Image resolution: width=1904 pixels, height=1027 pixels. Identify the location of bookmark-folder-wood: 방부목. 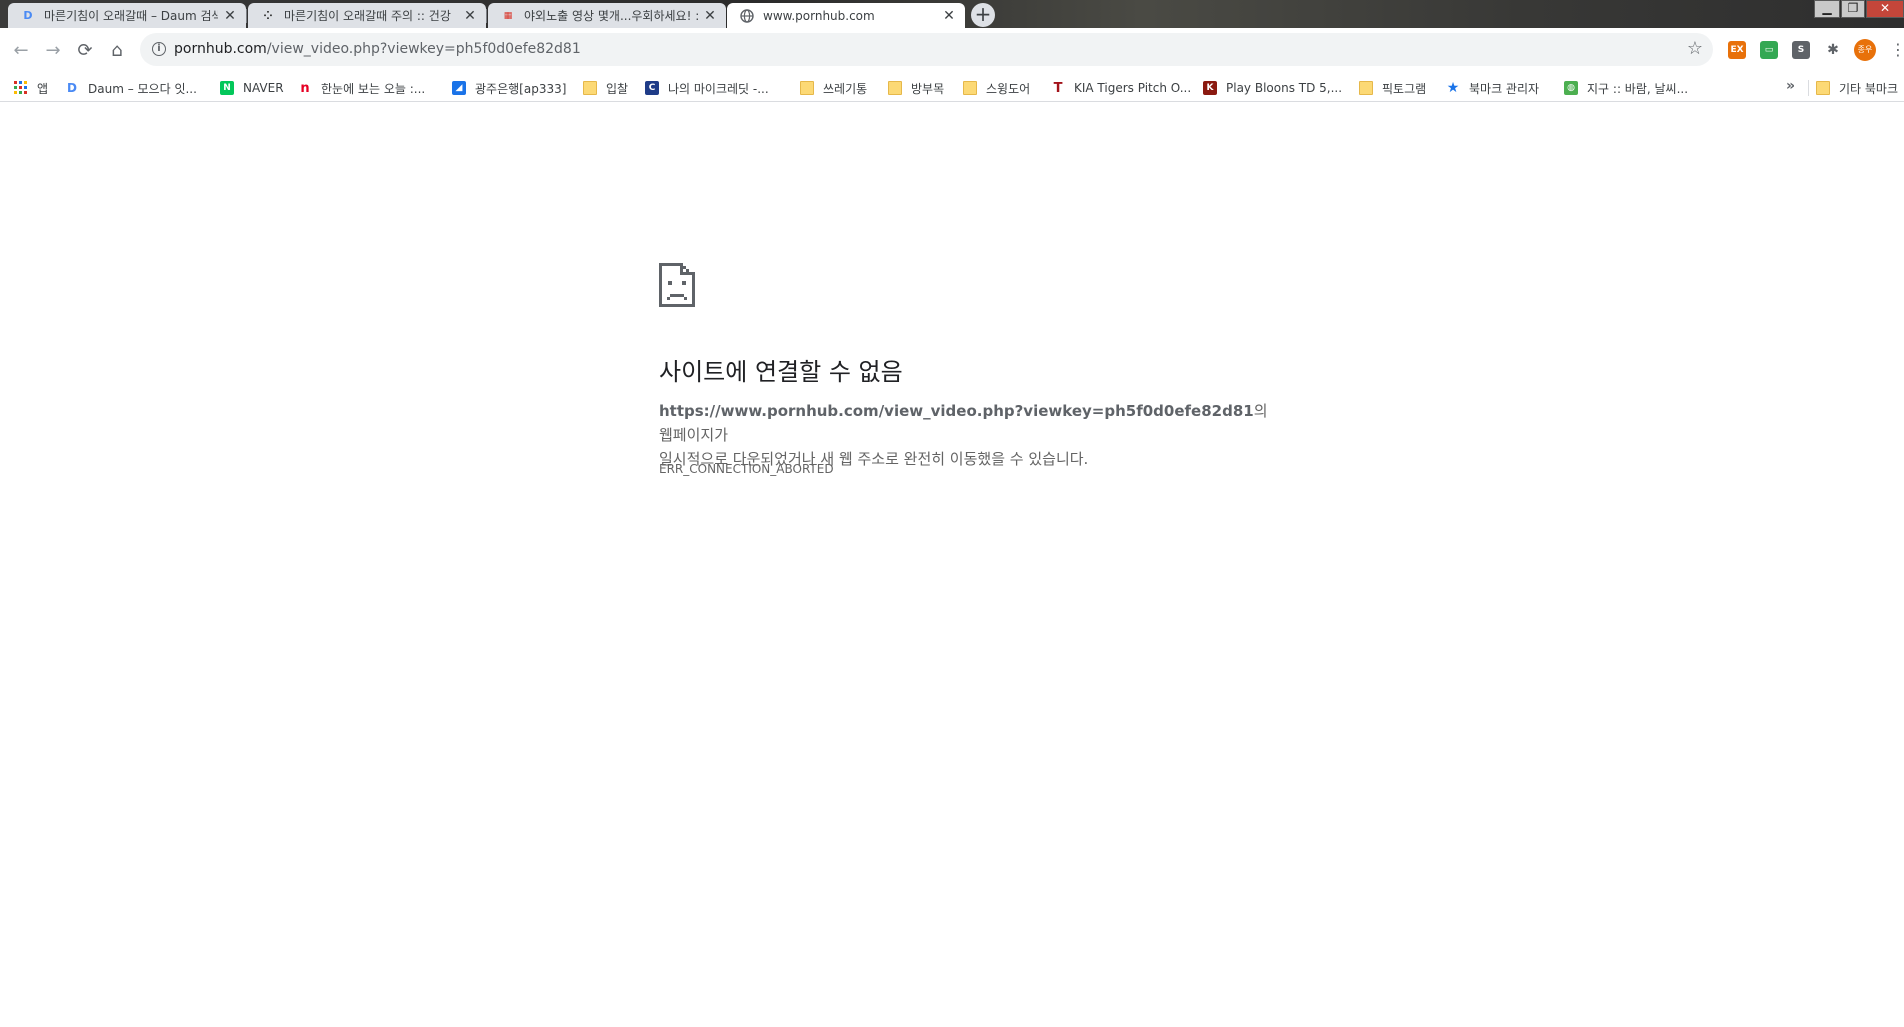
(916, 88).